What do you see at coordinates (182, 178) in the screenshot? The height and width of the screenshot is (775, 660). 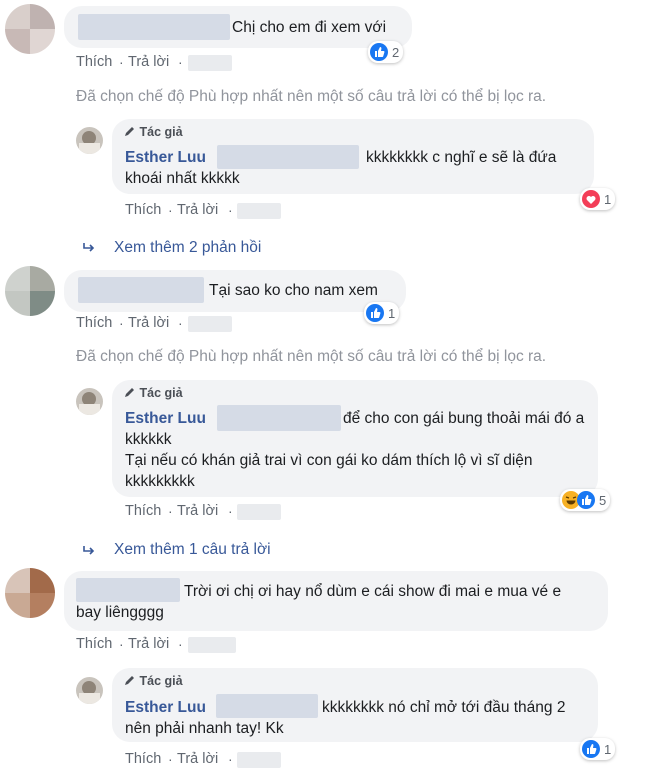 I see `reply-text-line: khoái nhất kkkkk` at bounding box center [182, 178].